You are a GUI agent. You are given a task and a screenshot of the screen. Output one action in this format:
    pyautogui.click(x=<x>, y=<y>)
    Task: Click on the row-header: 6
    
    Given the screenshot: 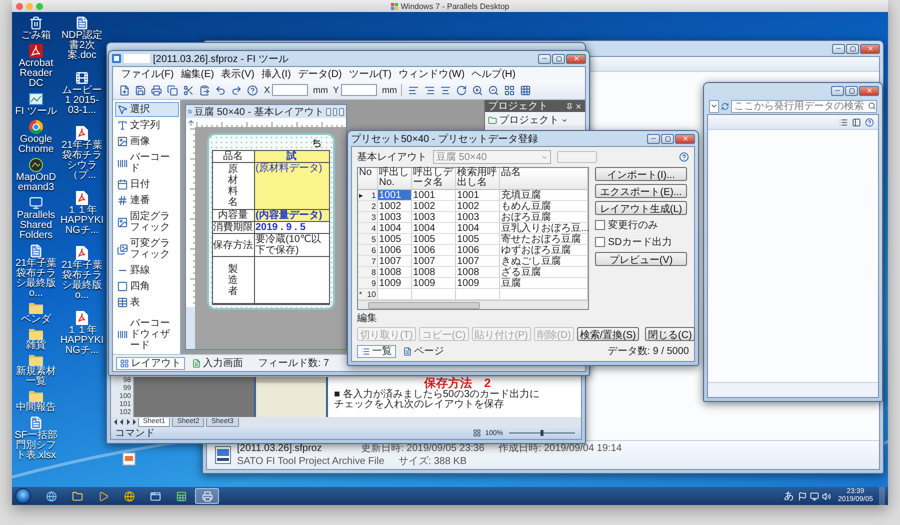 What is the action you would take?
    pyautogui.click(x=368, y=250)
    